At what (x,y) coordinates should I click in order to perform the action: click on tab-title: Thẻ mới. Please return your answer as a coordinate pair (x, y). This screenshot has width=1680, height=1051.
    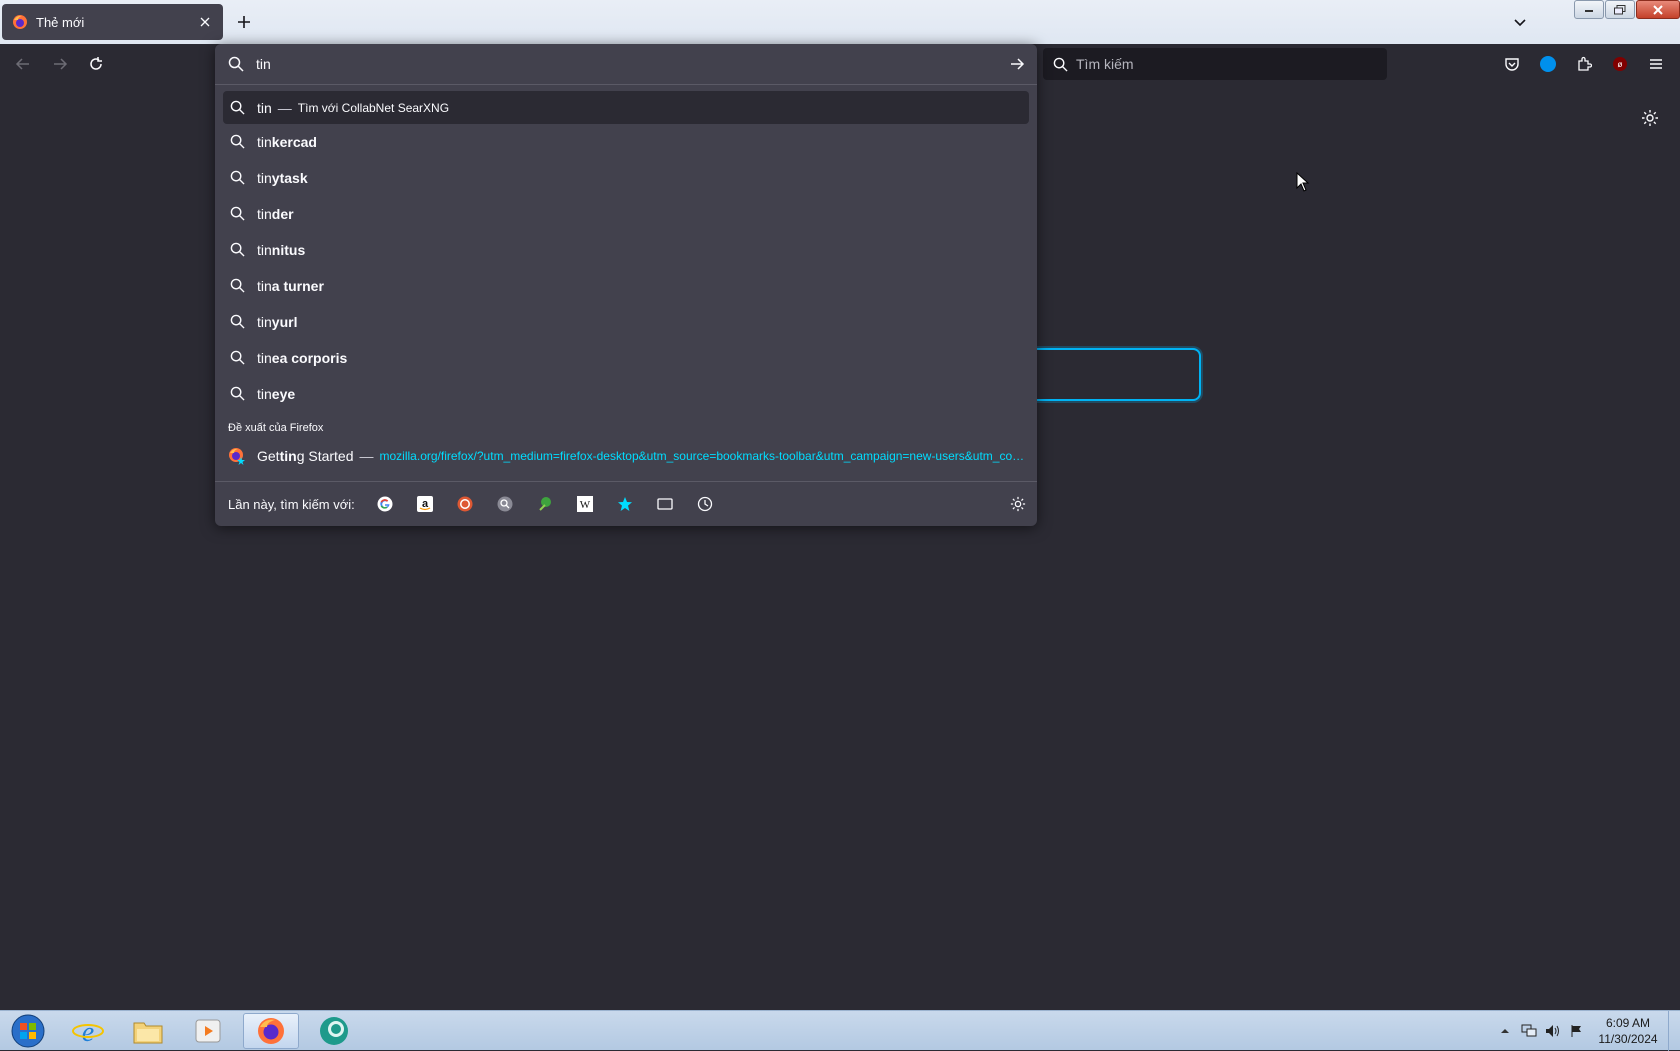
    Looking at the image, I should click on (60, 22).